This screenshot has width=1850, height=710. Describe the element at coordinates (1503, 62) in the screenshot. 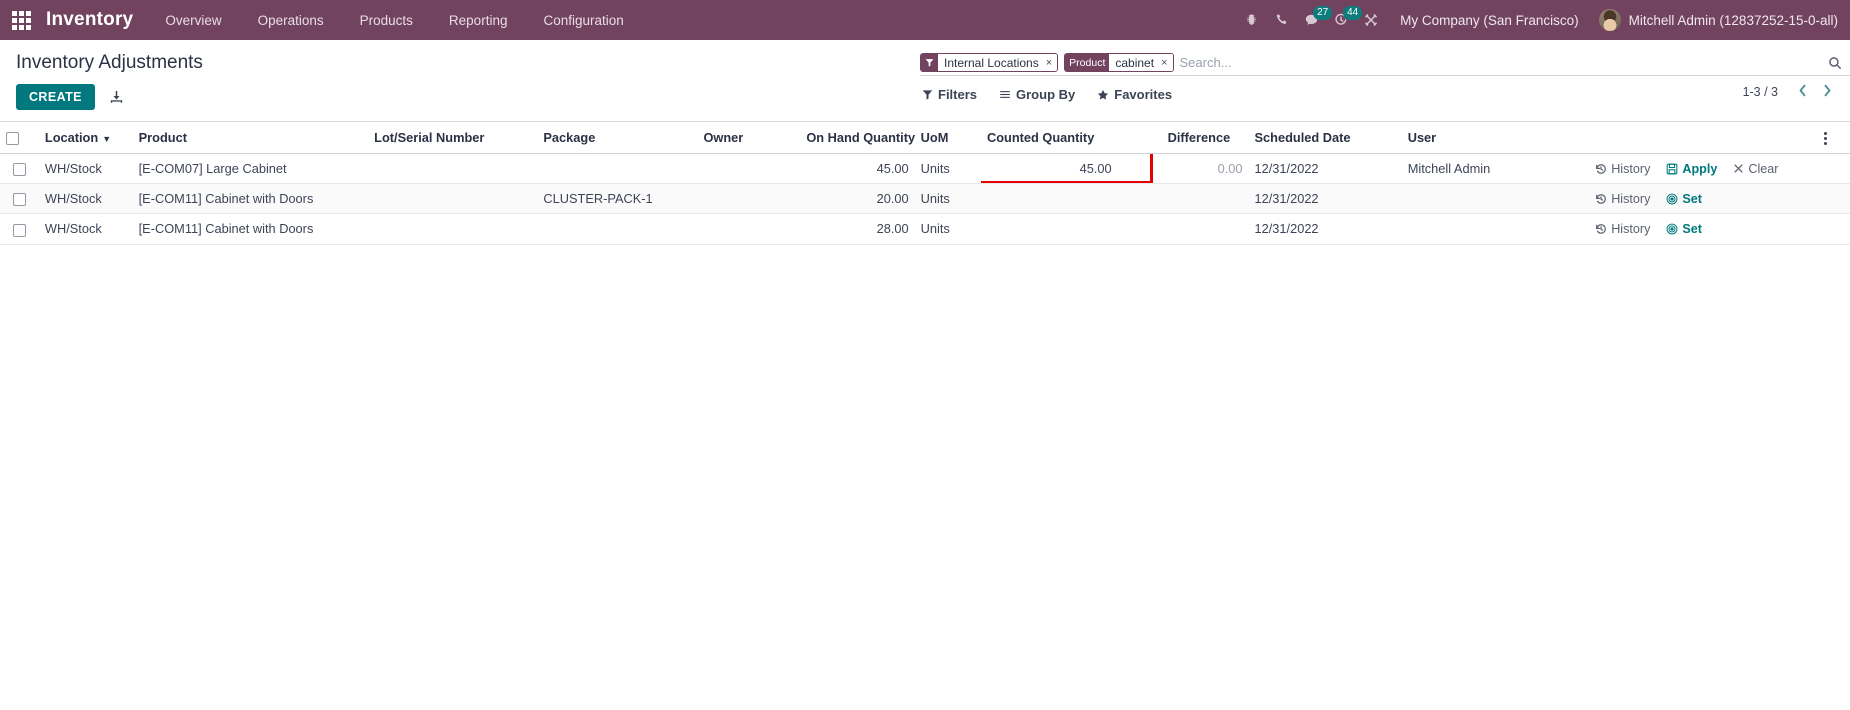

I see `search-input` at that location.